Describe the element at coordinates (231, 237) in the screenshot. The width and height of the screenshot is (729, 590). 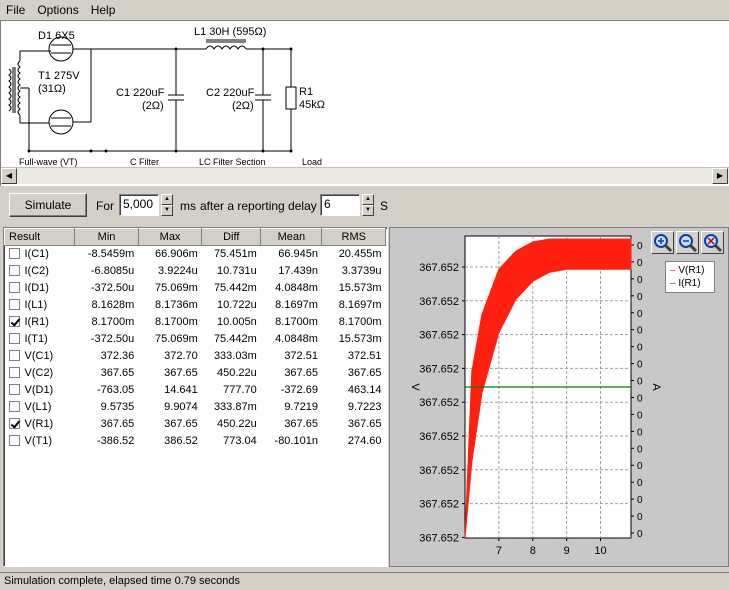
I see `col-diff: Diff` at that location.